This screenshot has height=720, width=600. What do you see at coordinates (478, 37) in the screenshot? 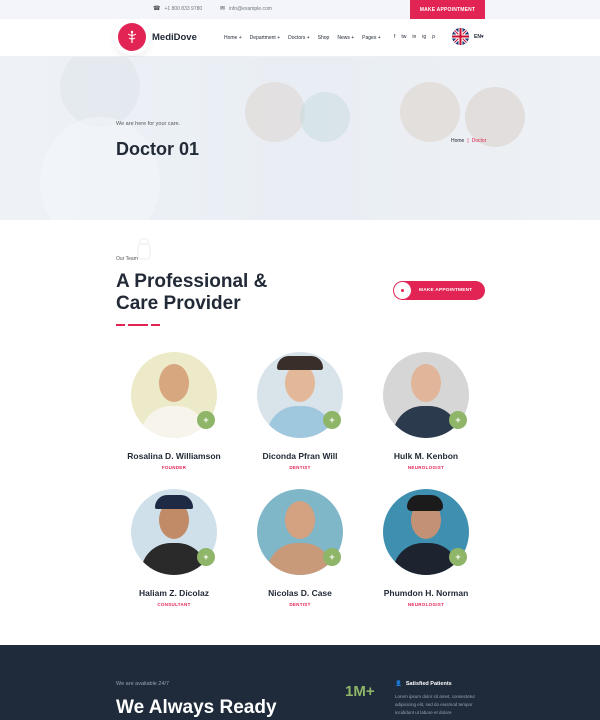
I see `language-selector: EN▾` at bounding box center [478, 37].